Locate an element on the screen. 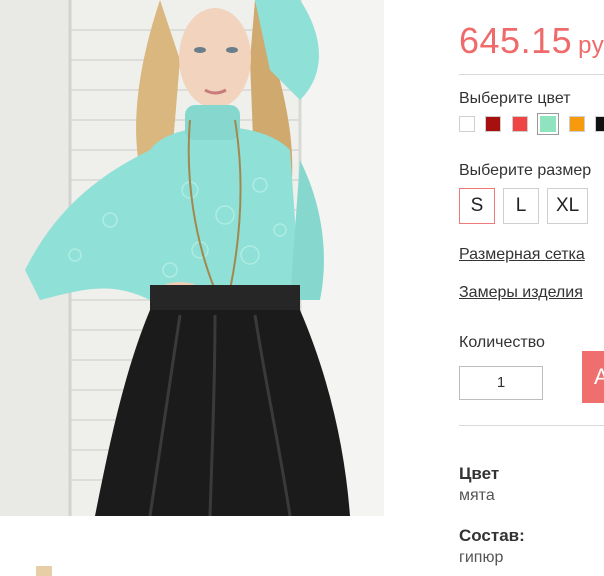 The height and width of the screenshot is (576, 604). size-button-xl: XL is located at coordinates (568, 206).